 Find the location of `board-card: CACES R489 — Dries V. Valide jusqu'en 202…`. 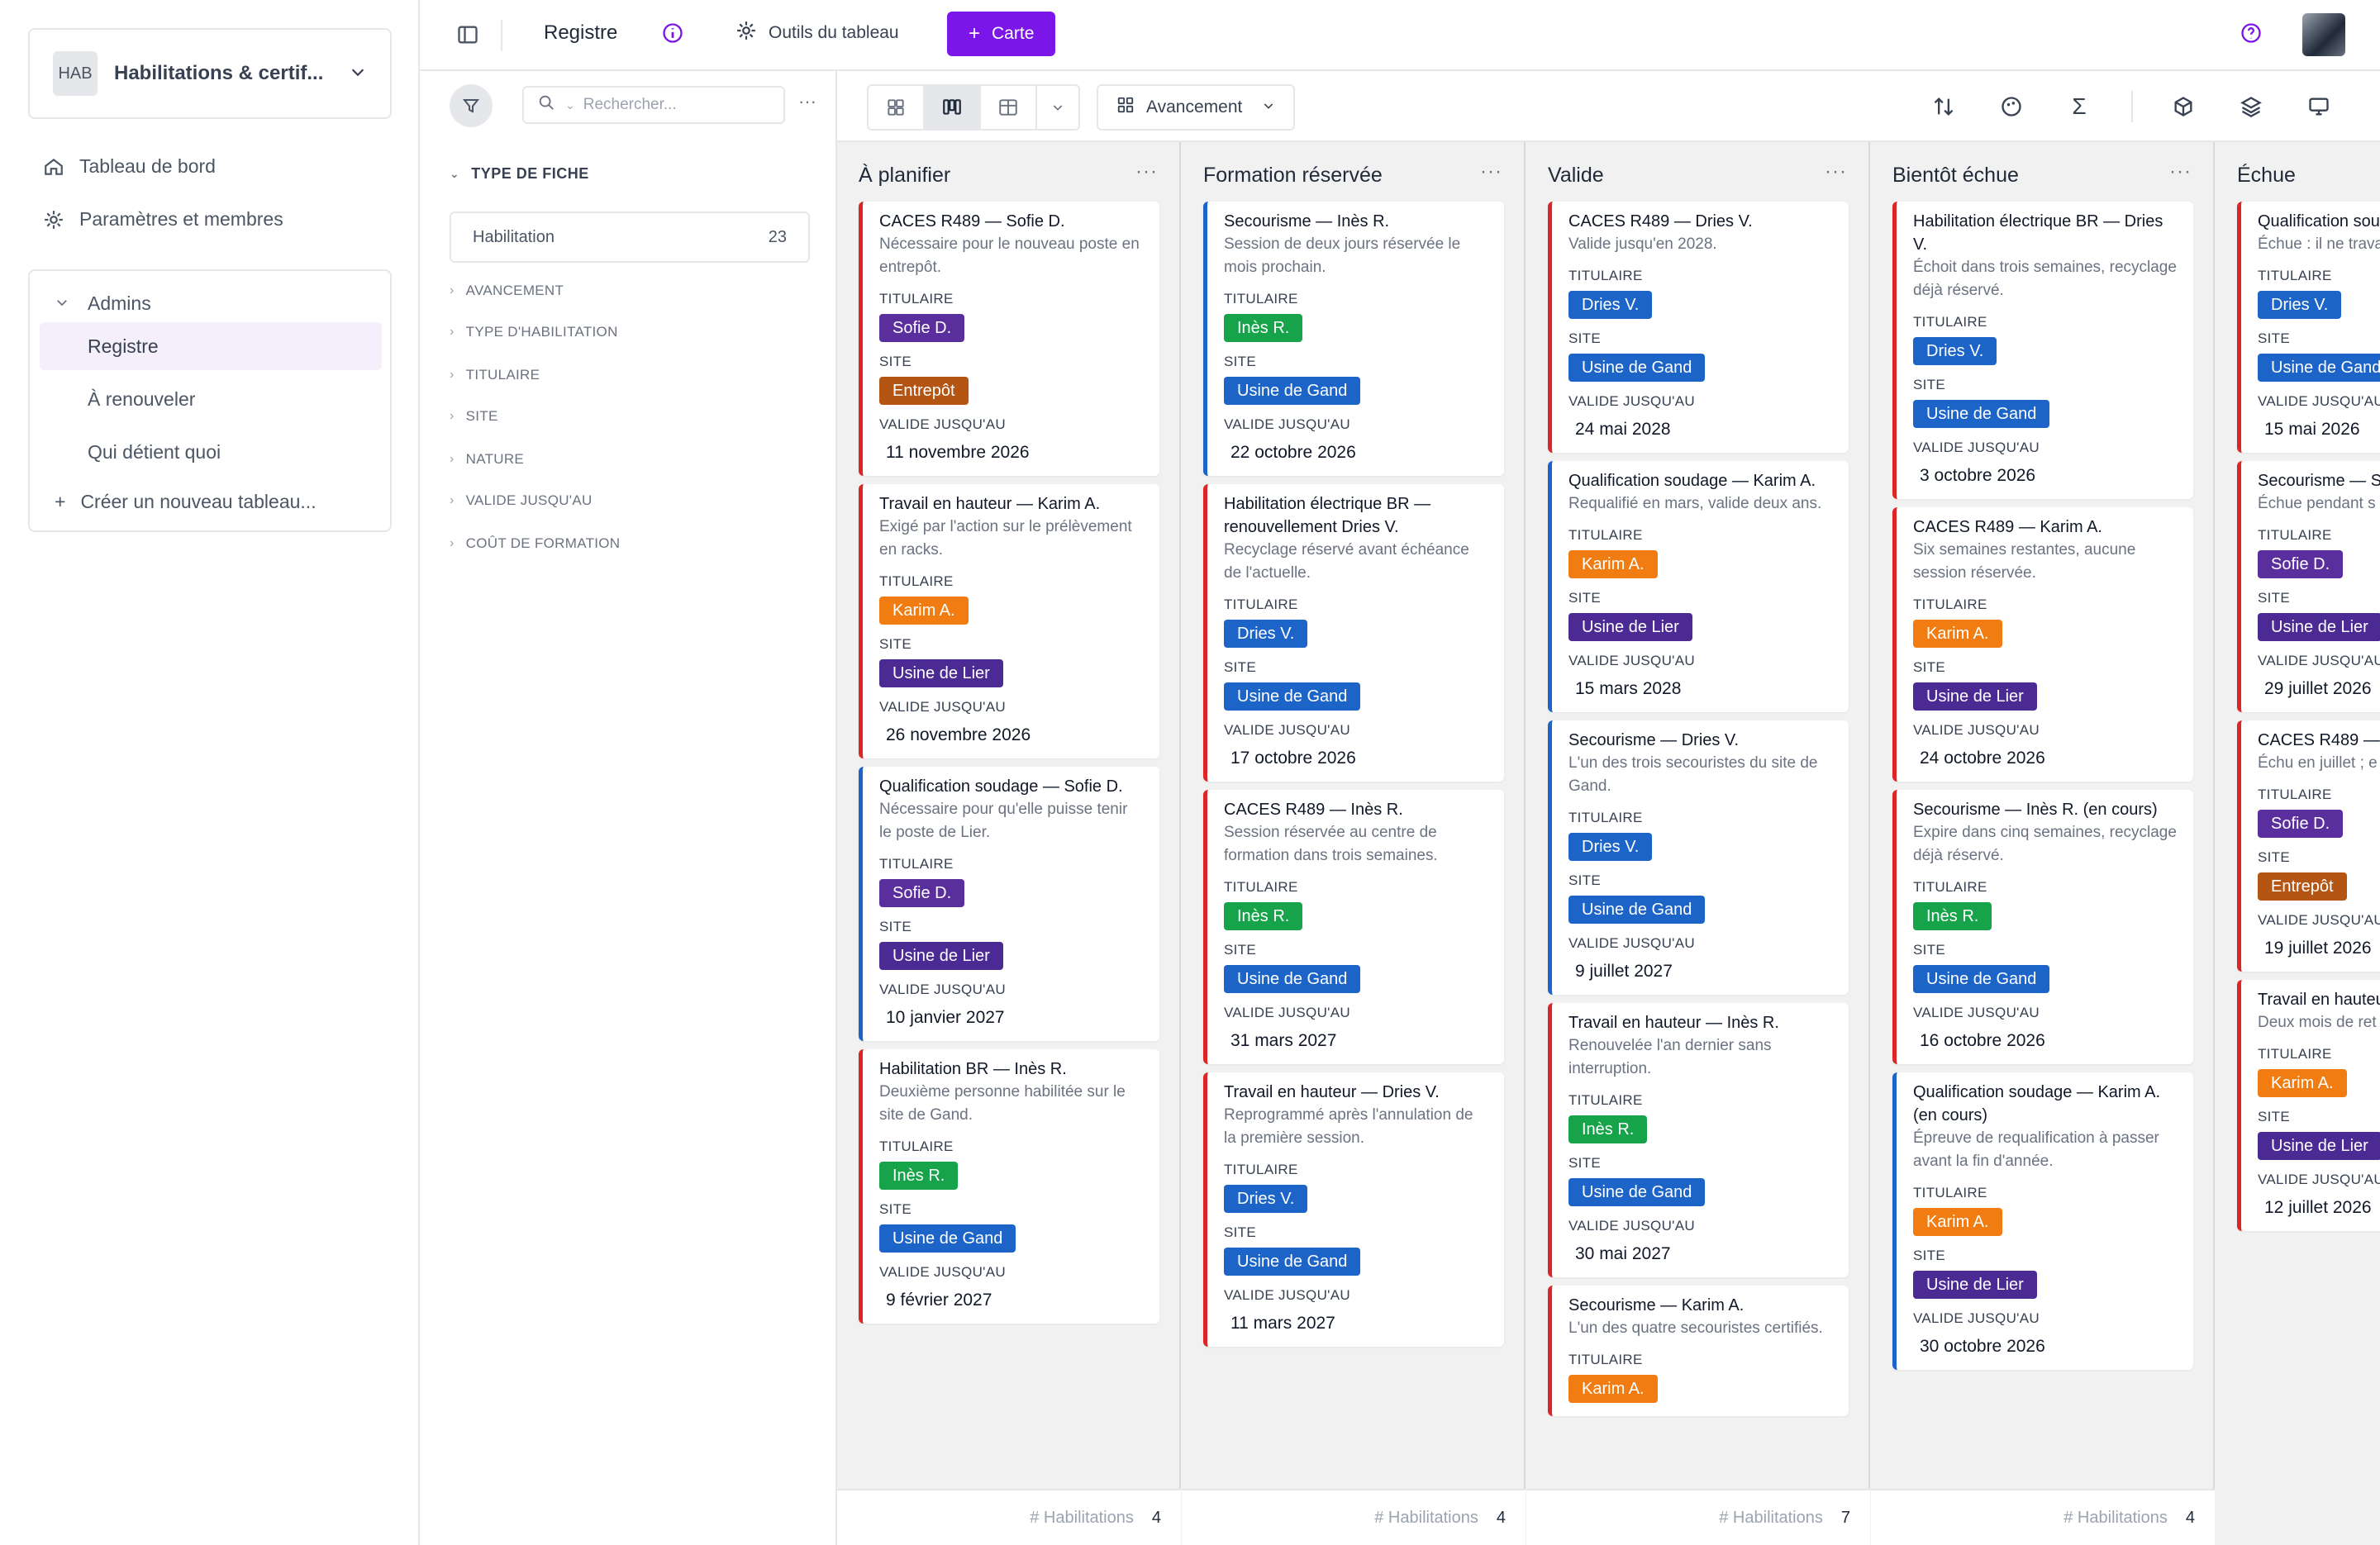

board-card: CACES R489 — Dries V. Valide jusqu'en 202… is located at coordinates (1698, 327).